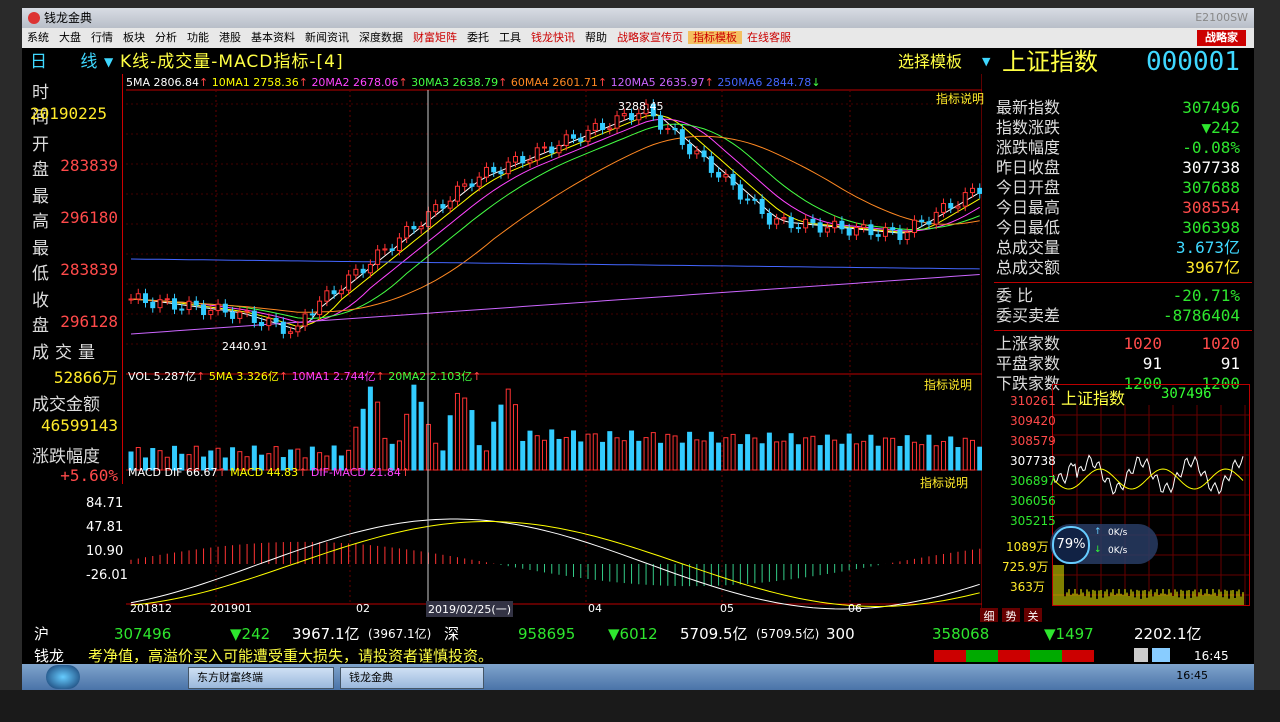 The image size is (1280, 722). I want to click on menu-item-wealth-matrix: 财富矩阵, so click(435, 37).